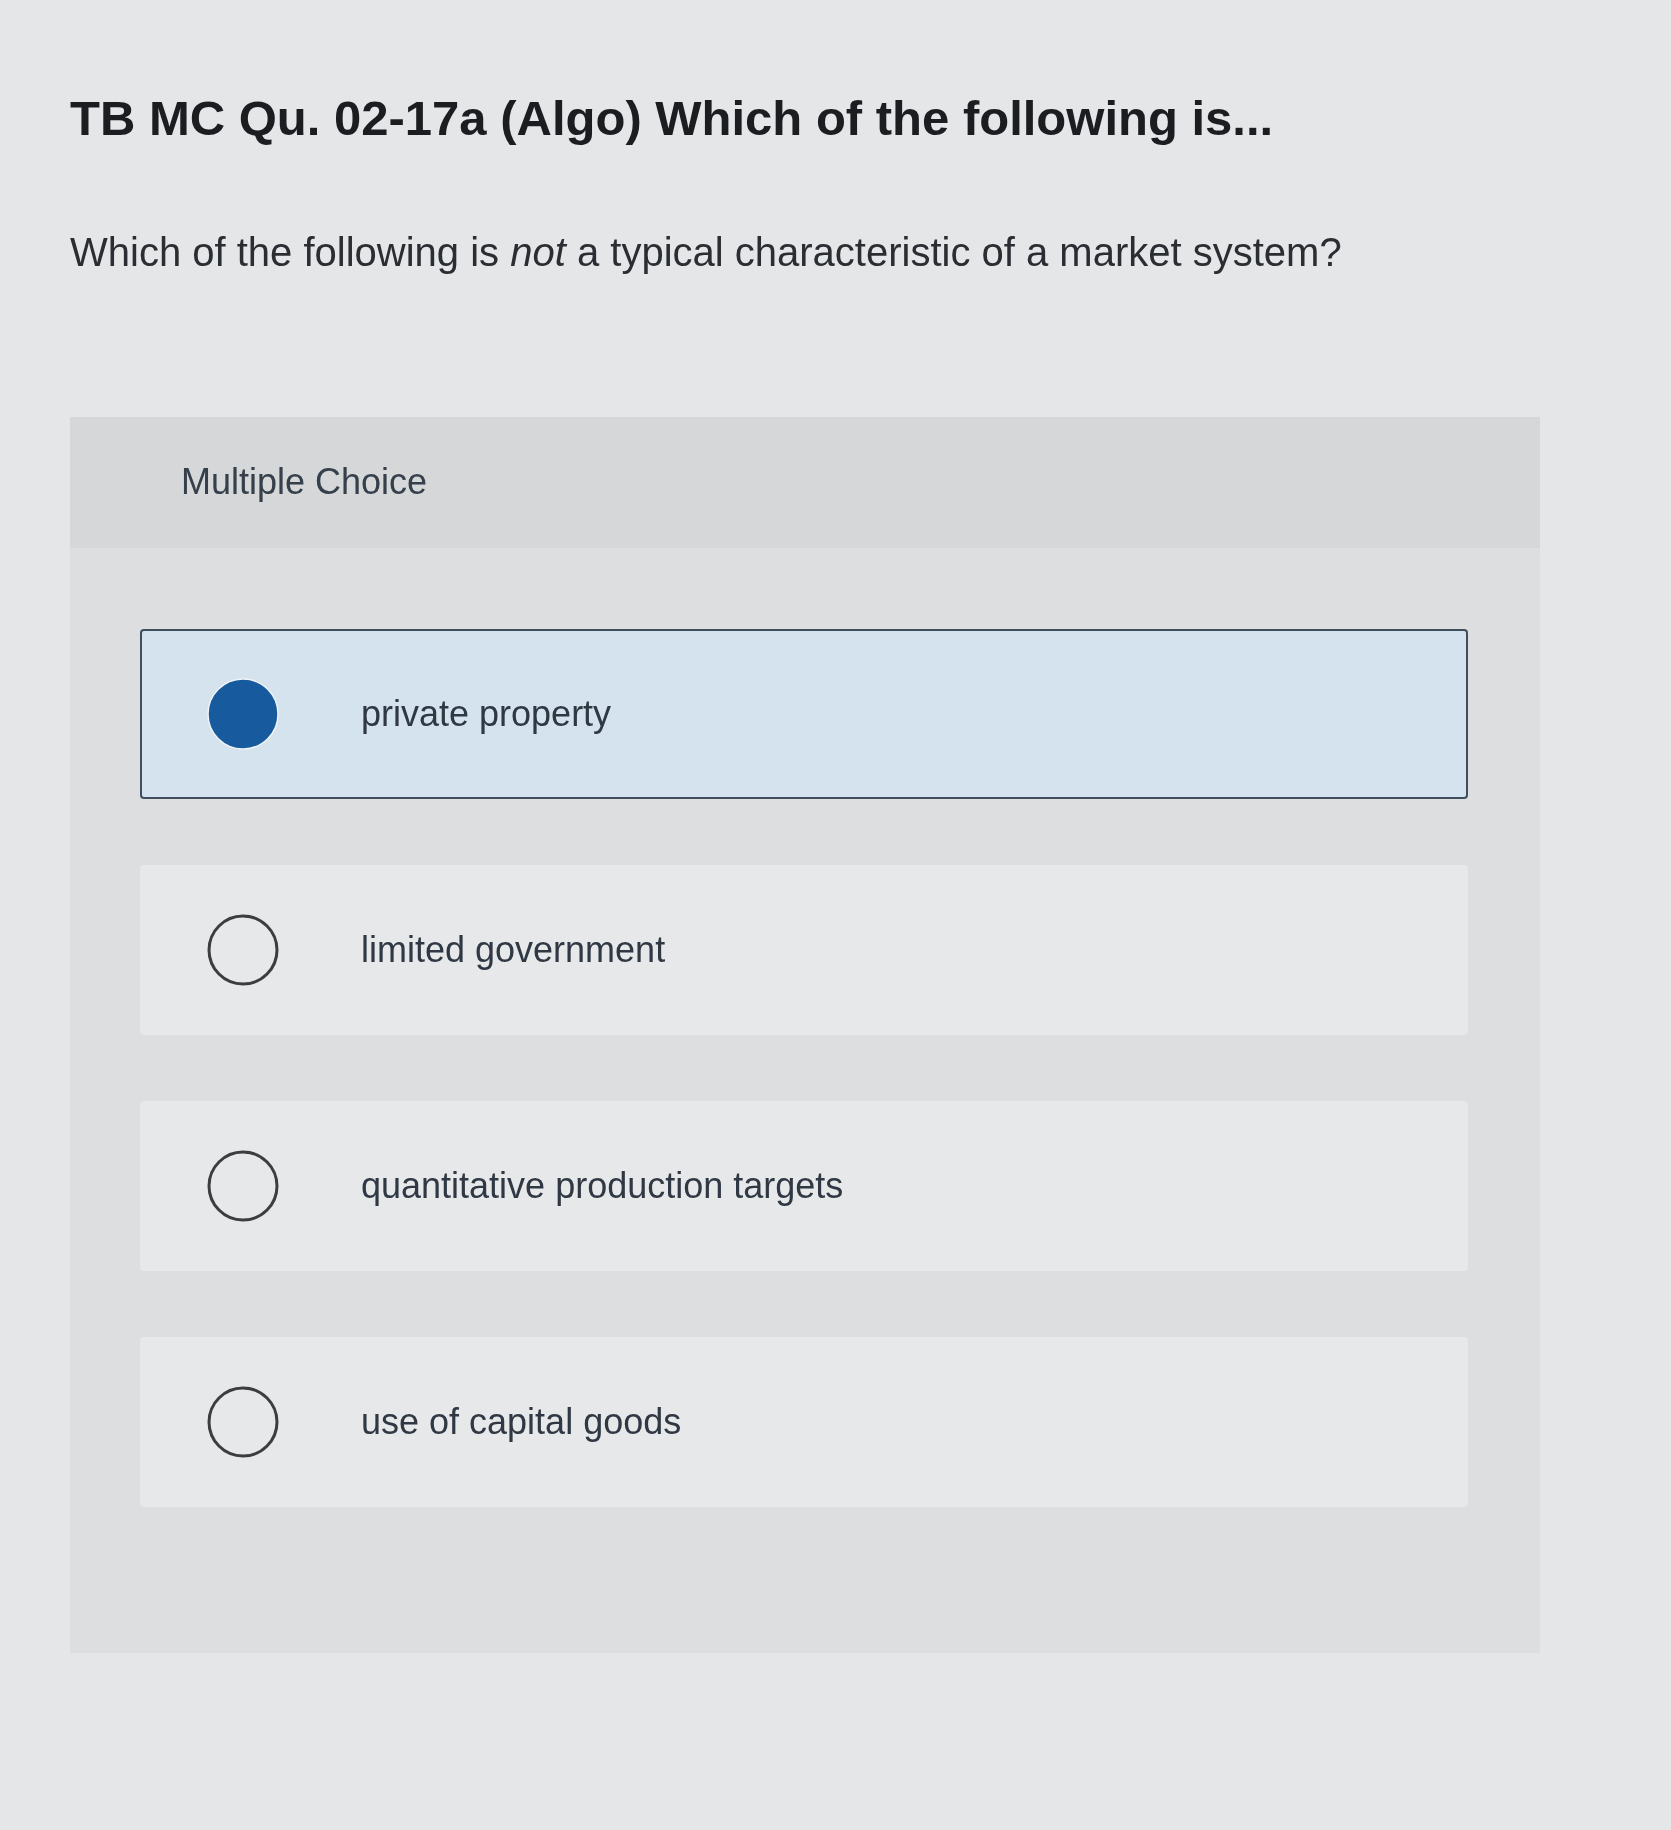  What do you see at coordinates (804, 713) in the screenshot?
I see `answer-option: private property` at bounding box center [804, 713].